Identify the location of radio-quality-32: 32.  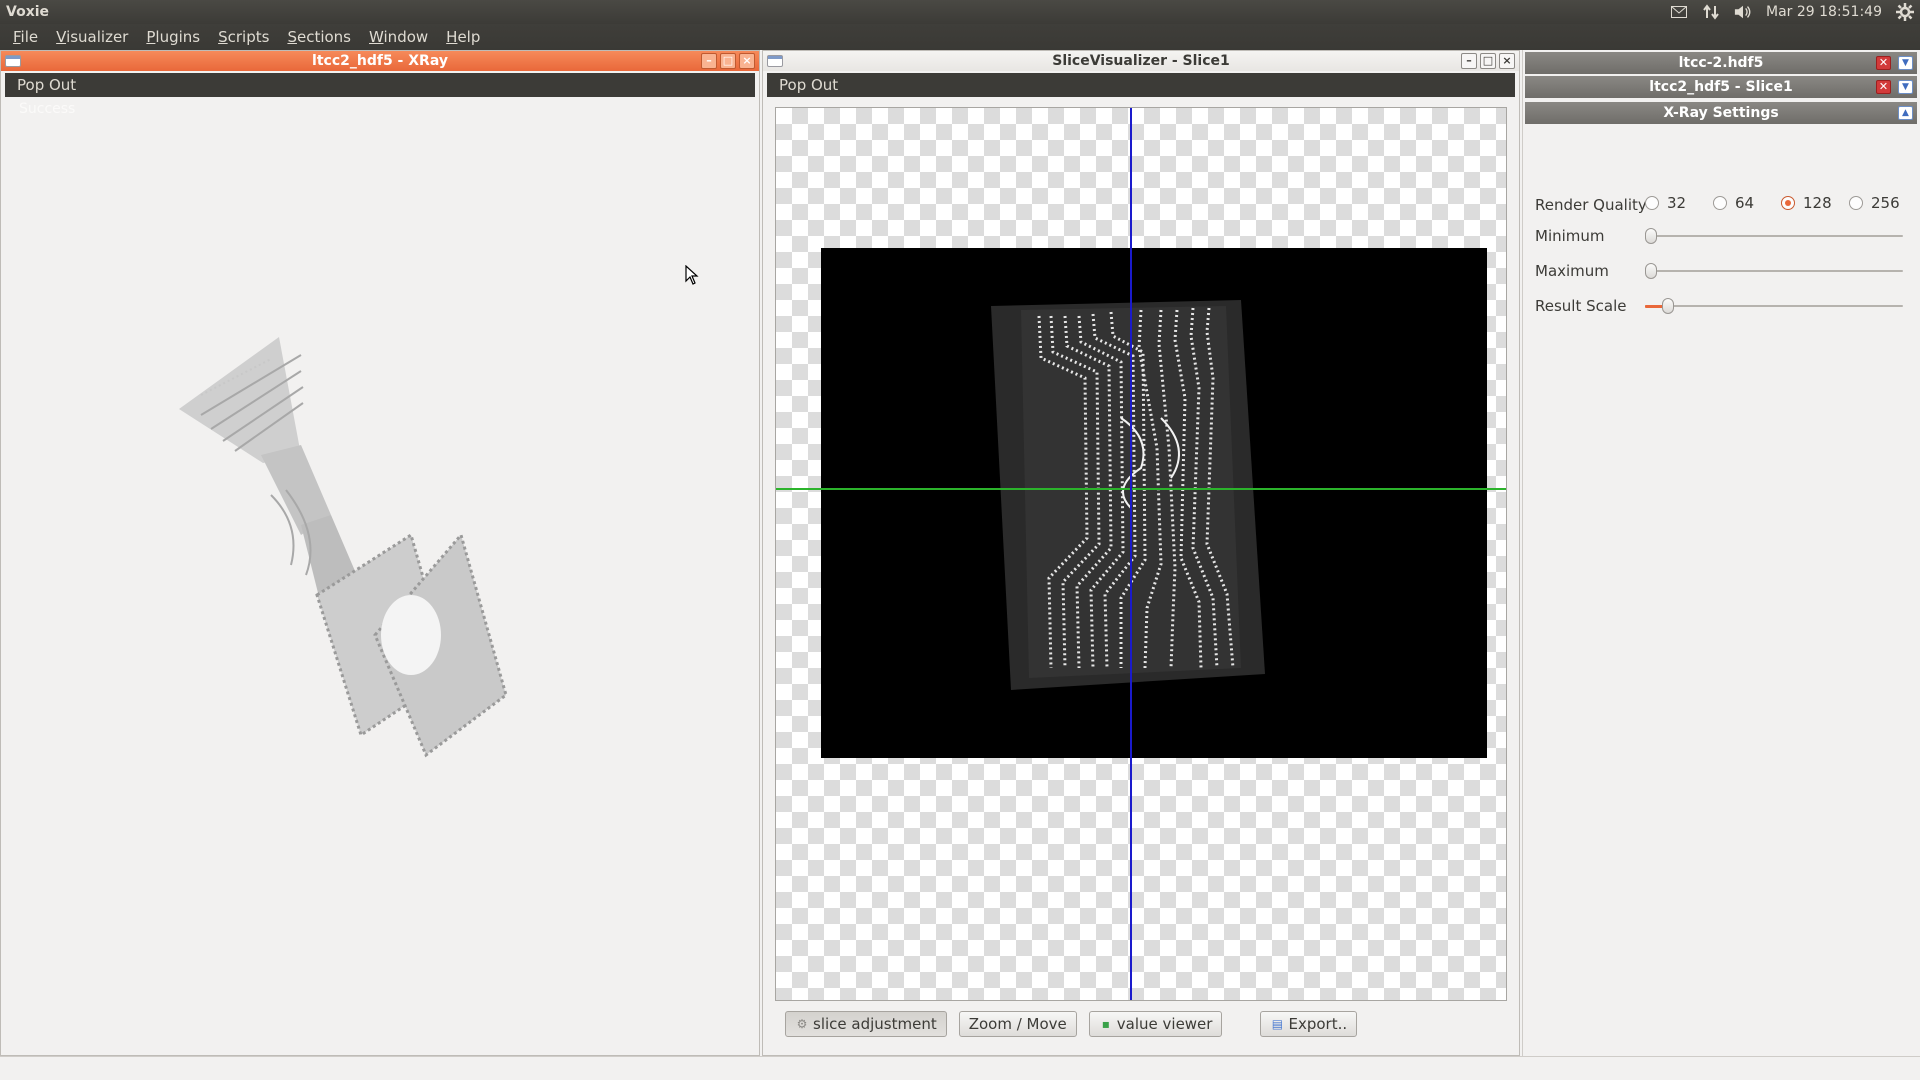
(1677, 203).